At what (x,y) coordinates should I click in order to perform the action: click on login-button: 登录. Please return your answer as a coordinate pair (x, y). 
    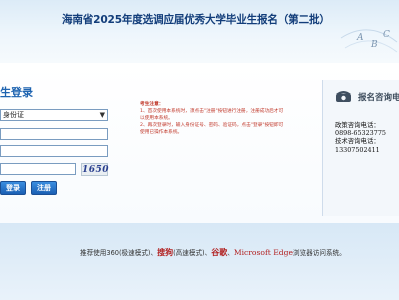
    Looking at the image, I should click on (13, 188).